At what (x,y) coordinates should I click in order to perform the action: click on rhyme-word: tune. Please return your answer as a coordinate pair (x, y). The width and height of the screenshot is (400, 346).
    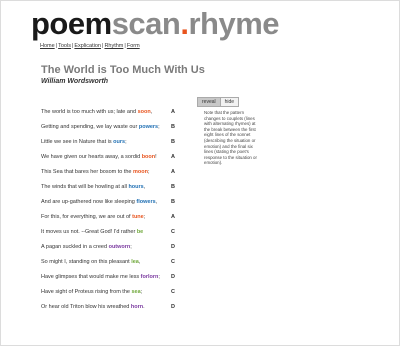
    Looking at the image, I should click on (138, 217).